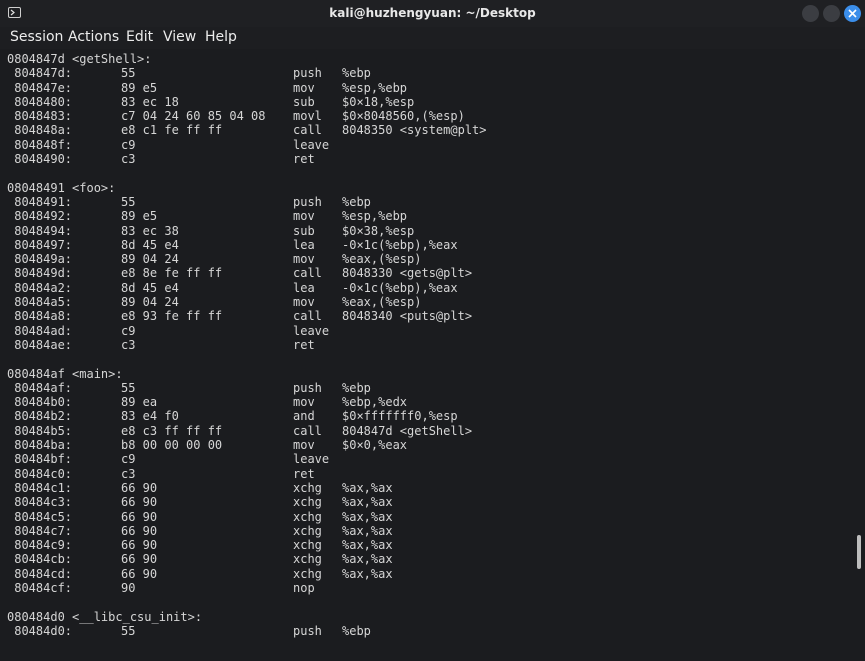  What do you see at coordinates (40, 487) in the screenshot?
I see `instruction-address: 80484c1:` at bounding box center [40, 487].